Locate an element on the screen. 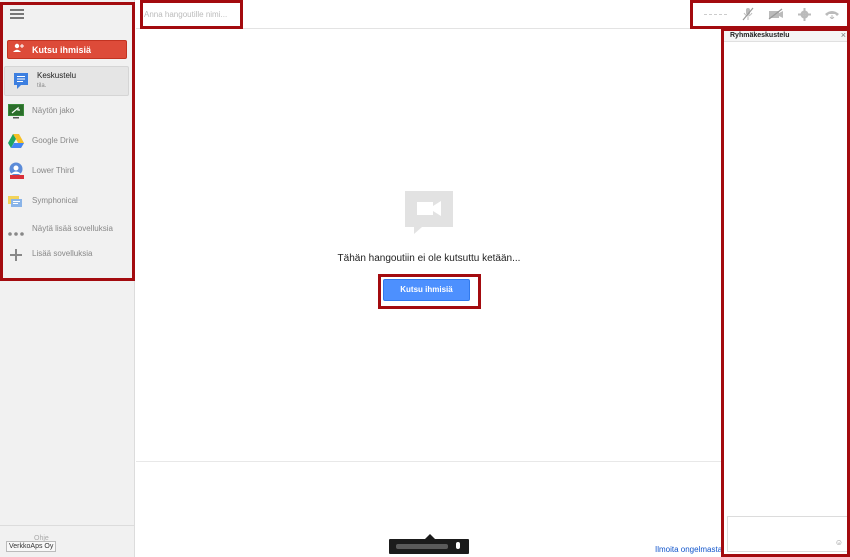 The image size is (850, 557). invite-people-center-button: Kutsu ihmisiä is located at coordinates (426, 290).